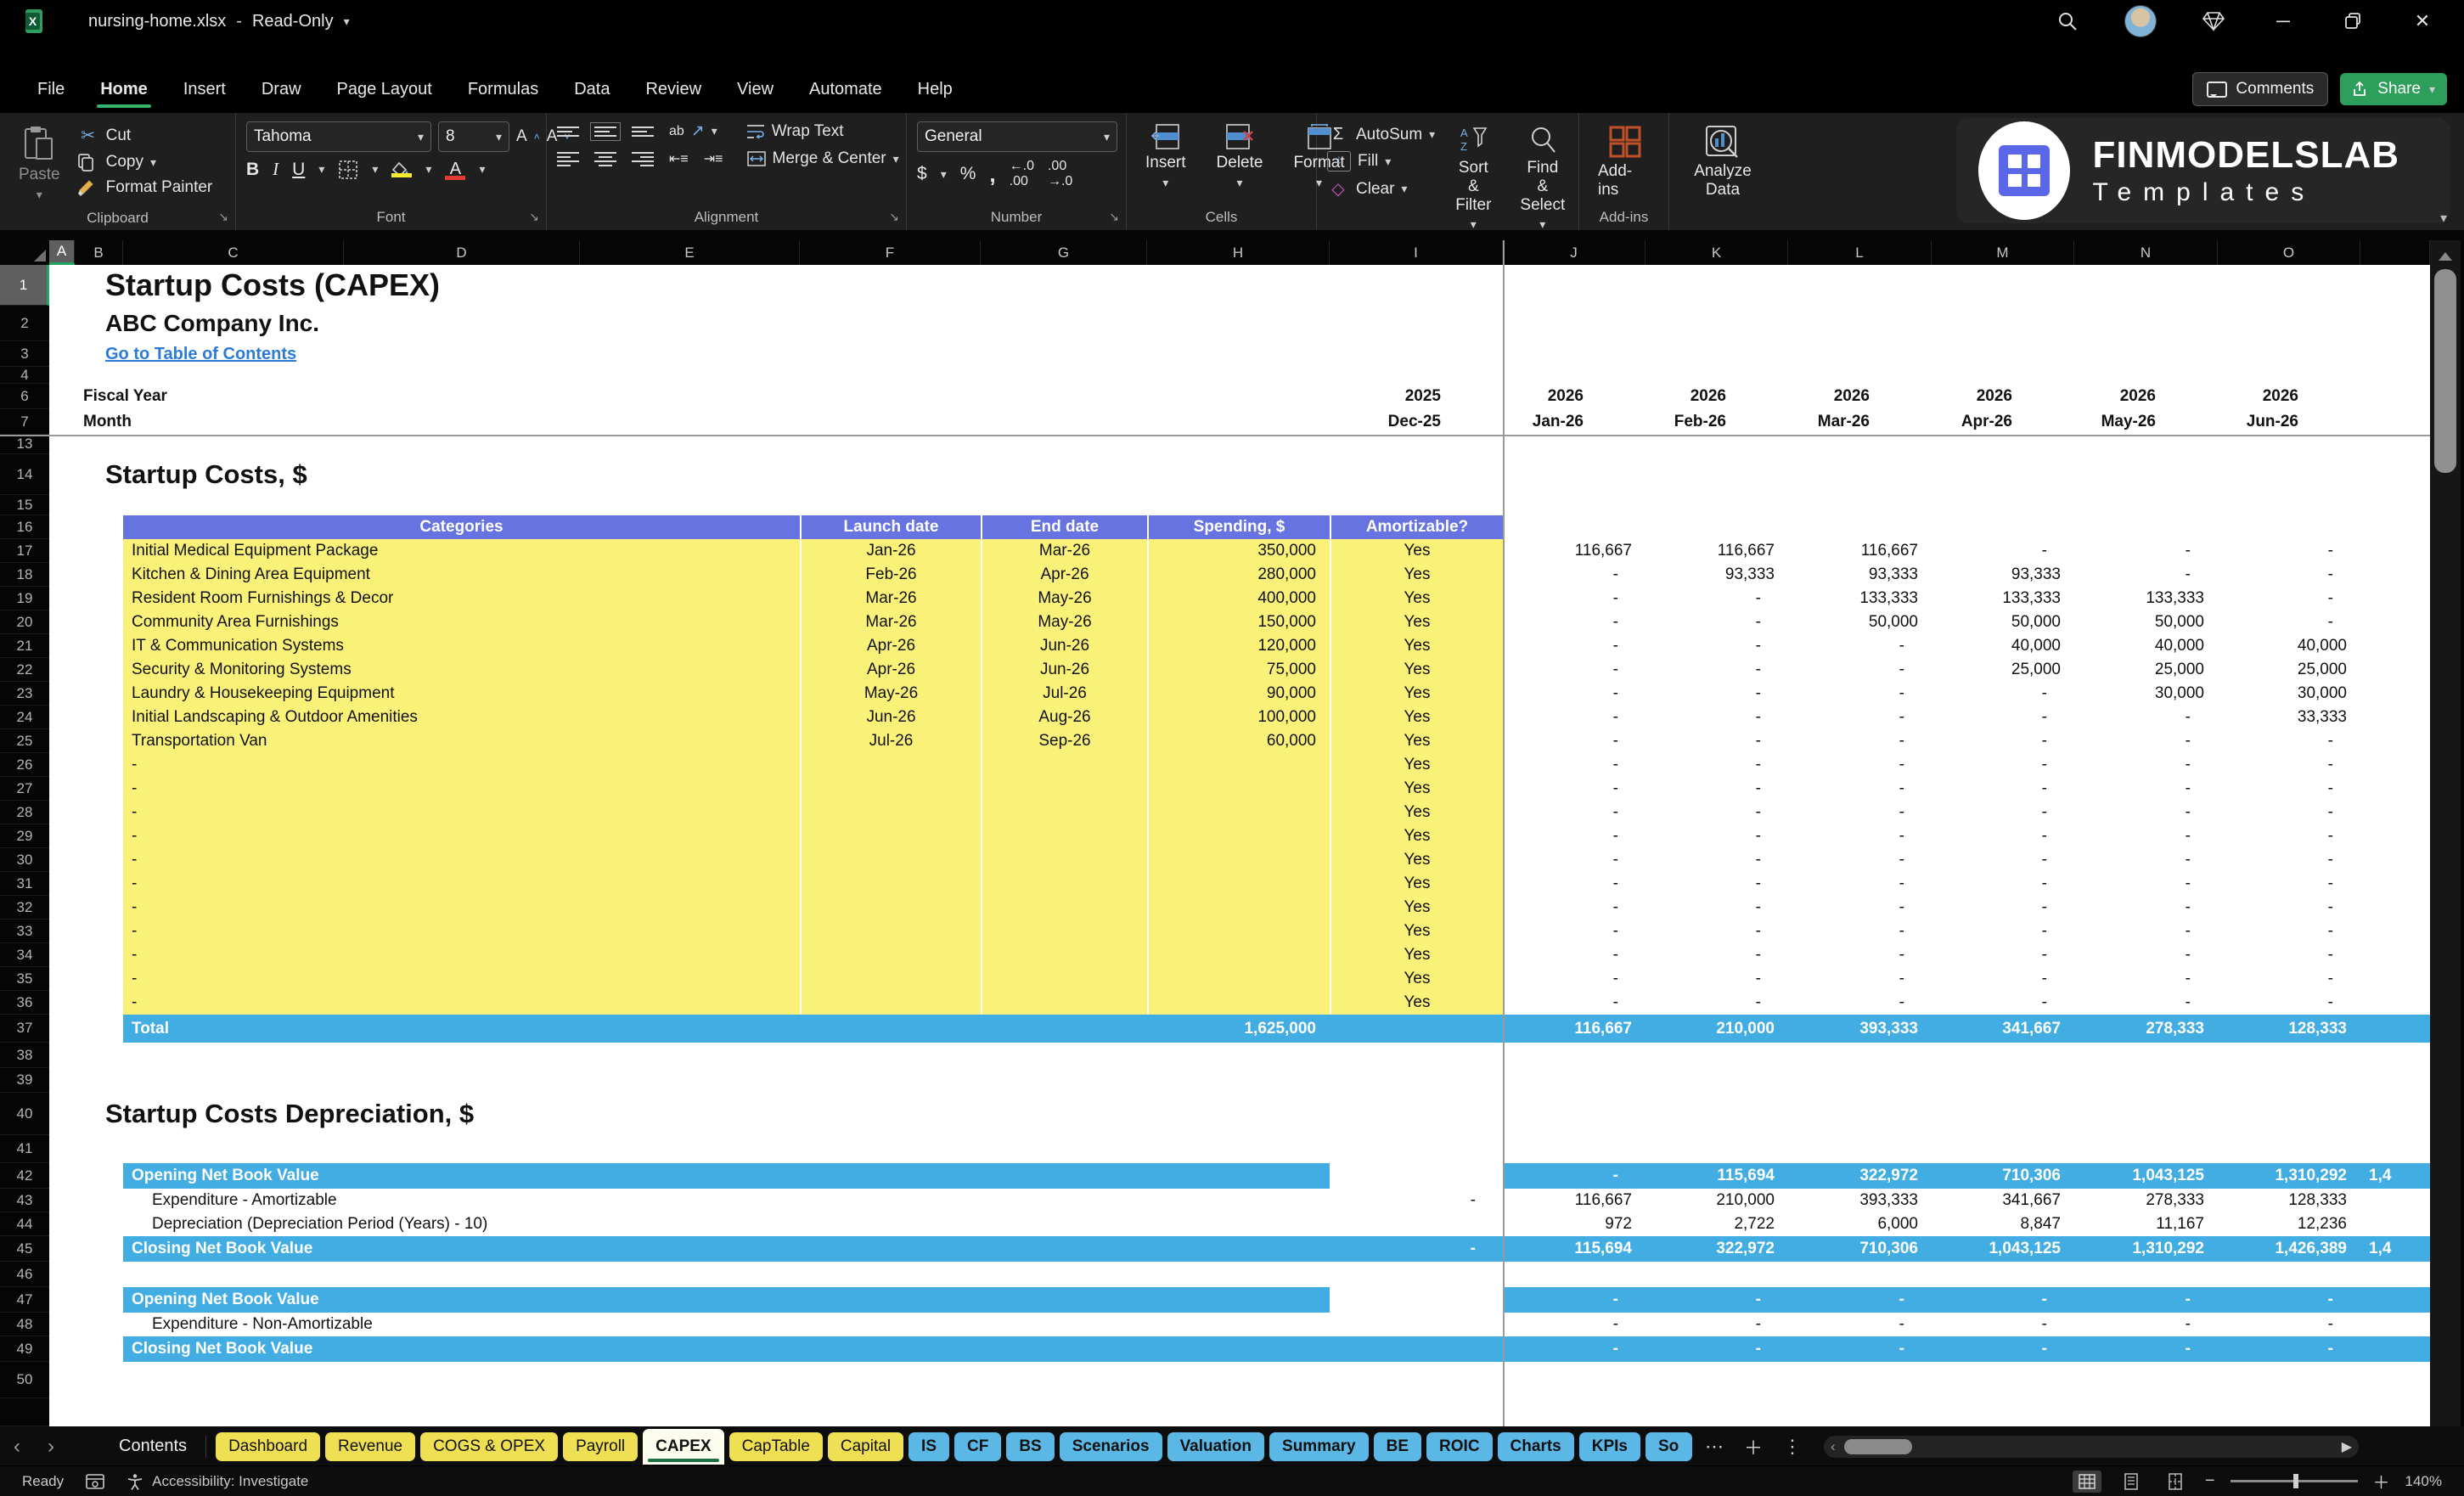 The height and width of the screenshot is (1496, 2464). I want to click on header-amortizable: Amortizable?, so click(1416, 527).